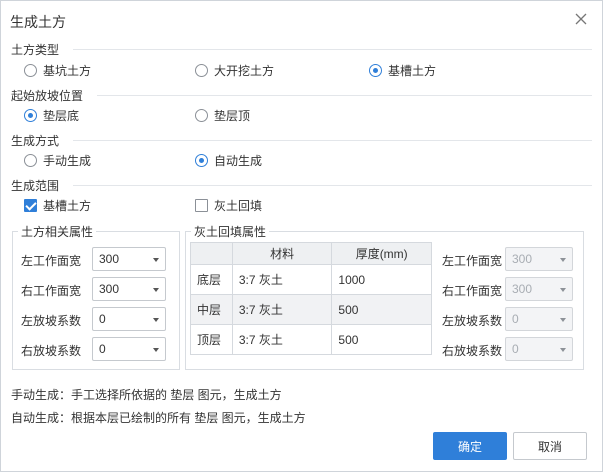 The height and width of the screenshot is (472, 603). Describe the element at coordinates (381, 279) in the screenshot. I see `thickness-cell: 1000` at that location.